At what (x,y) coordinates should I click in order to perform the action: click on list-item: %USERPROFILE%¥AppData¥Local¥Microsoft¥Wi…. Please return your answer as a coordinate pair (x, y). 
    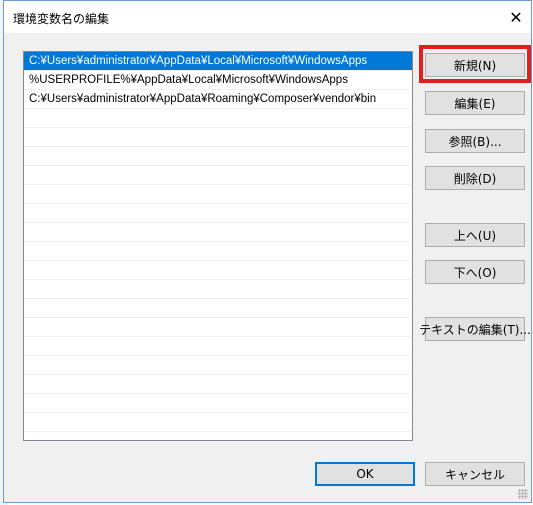
    Looking at the image, I should click on (218, 80).